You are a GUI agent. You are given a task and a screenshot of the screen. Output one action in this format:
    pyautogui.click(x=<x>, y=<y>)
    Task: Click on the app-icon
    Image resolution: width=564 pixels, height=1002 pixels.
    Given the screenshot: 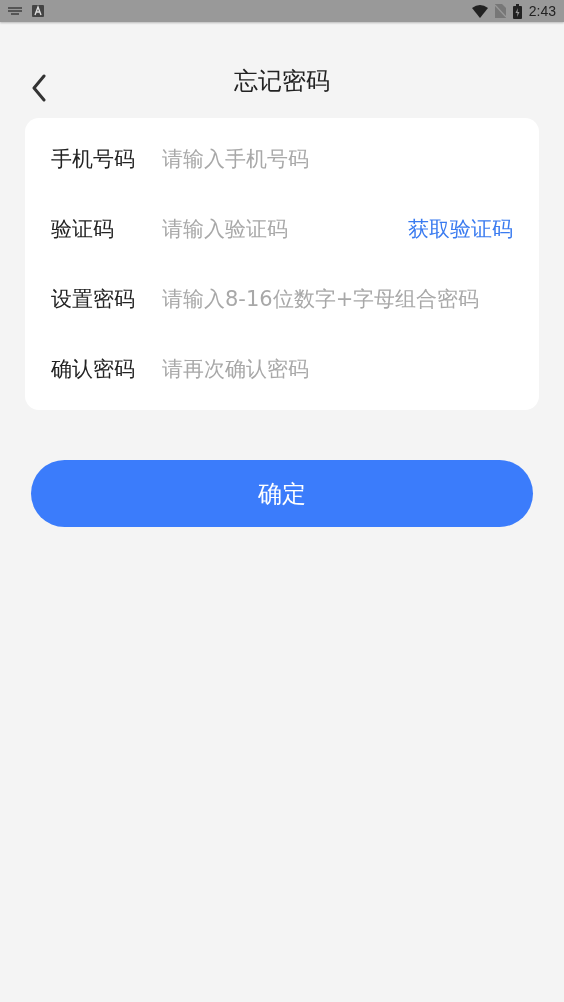 What is the action you would take?
    pyautogui.click(x=38, y=11)
    